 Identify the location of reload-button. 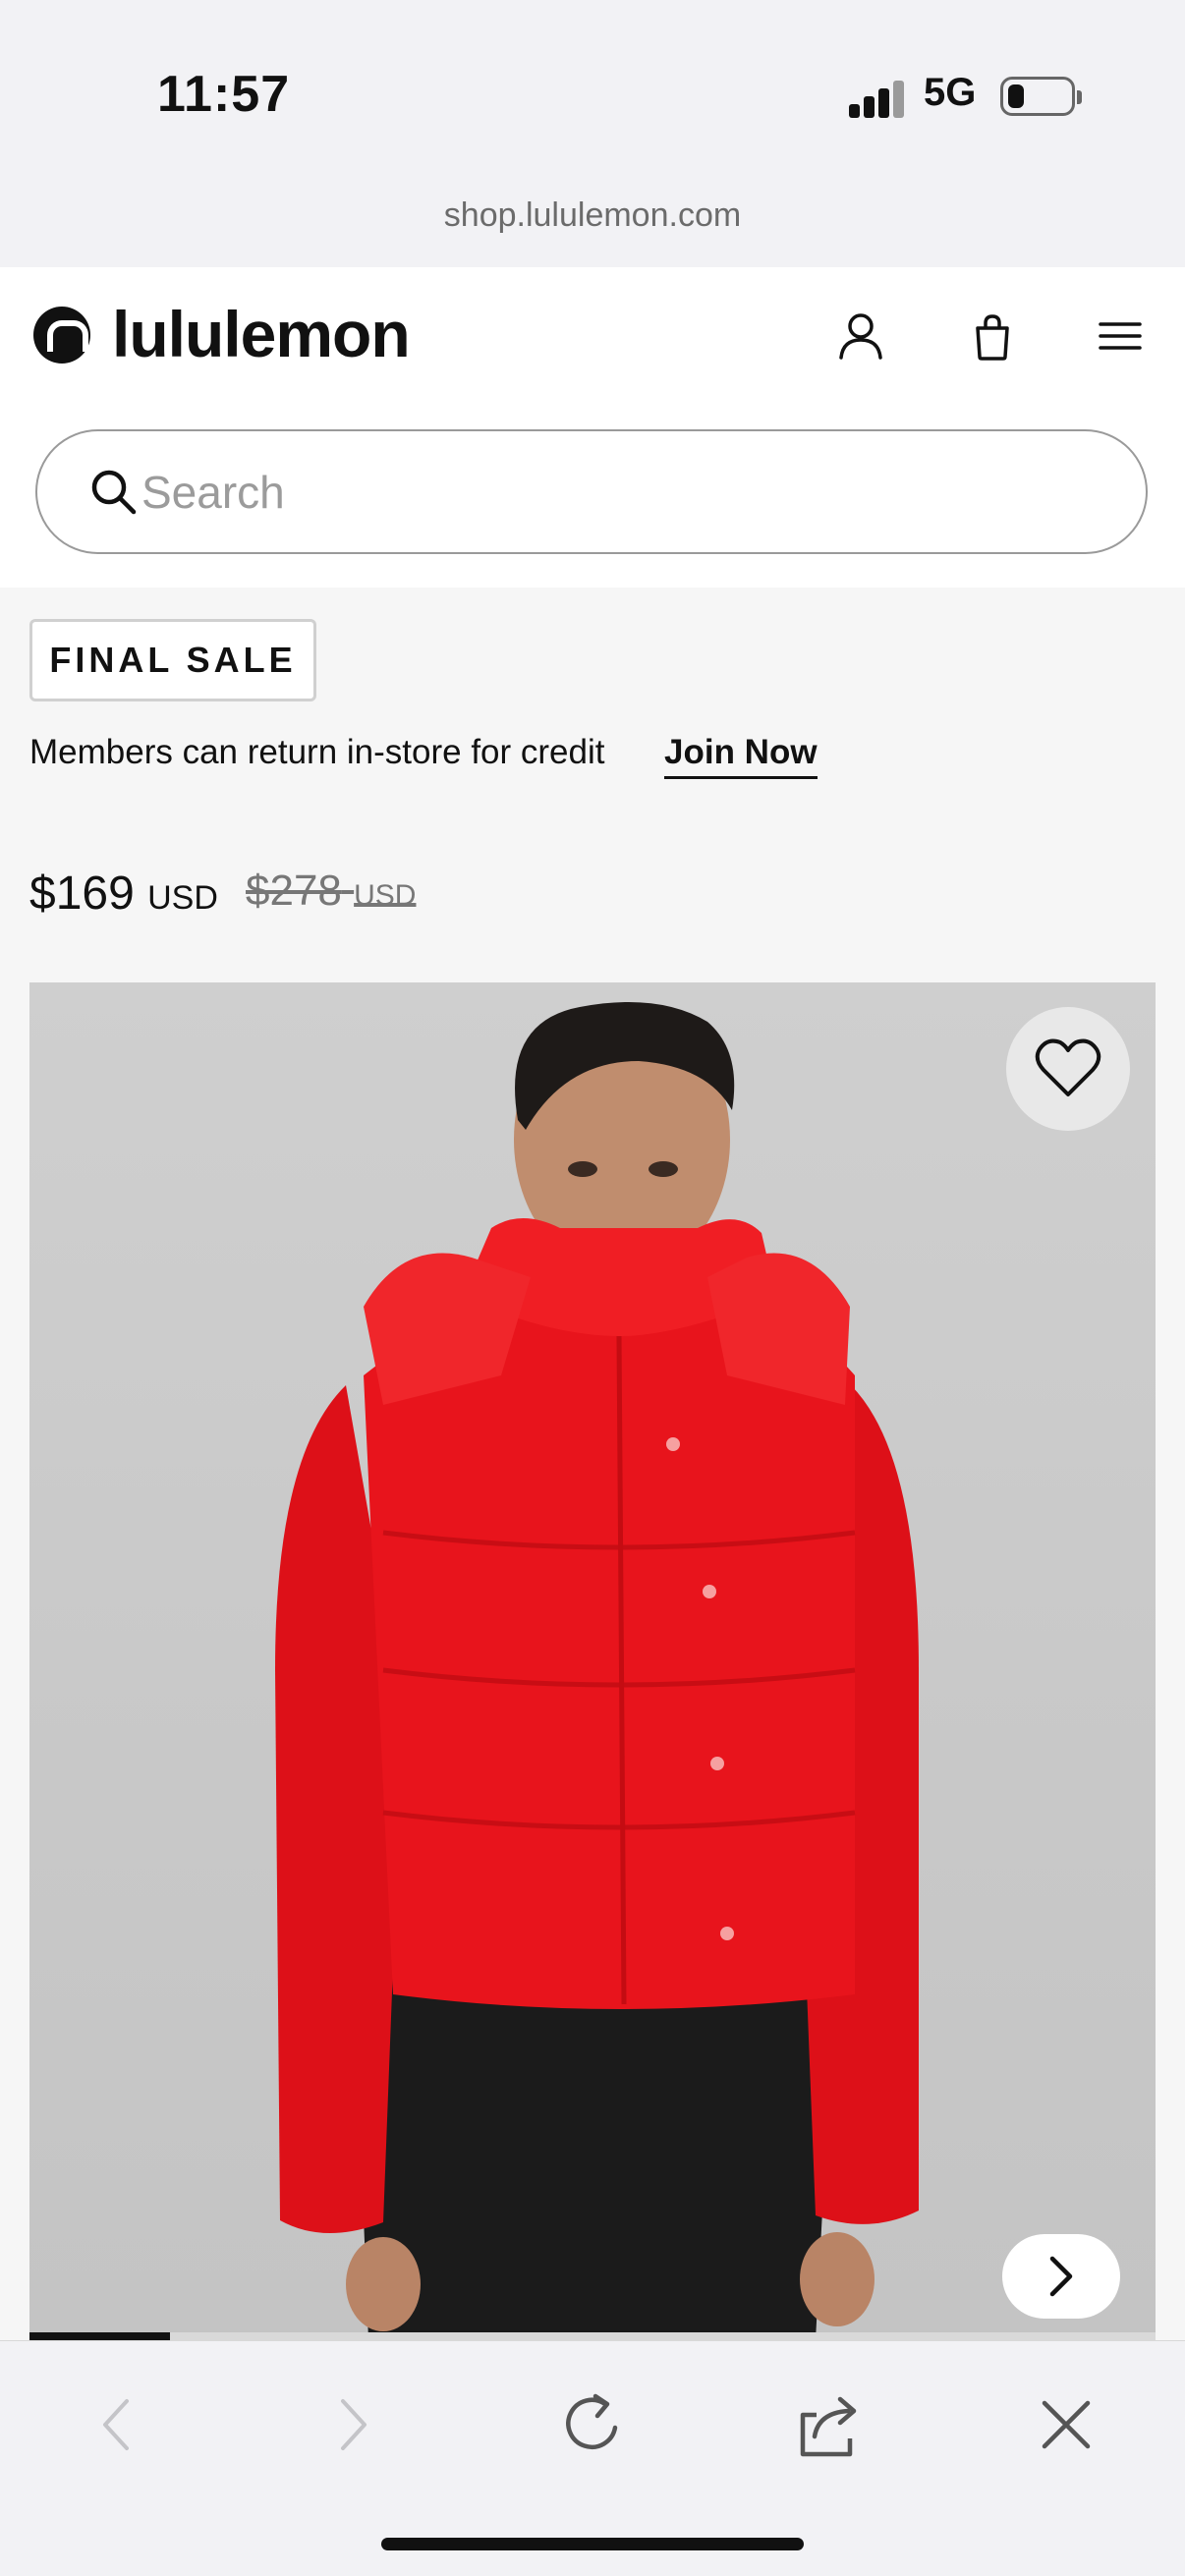
(592, 2424).